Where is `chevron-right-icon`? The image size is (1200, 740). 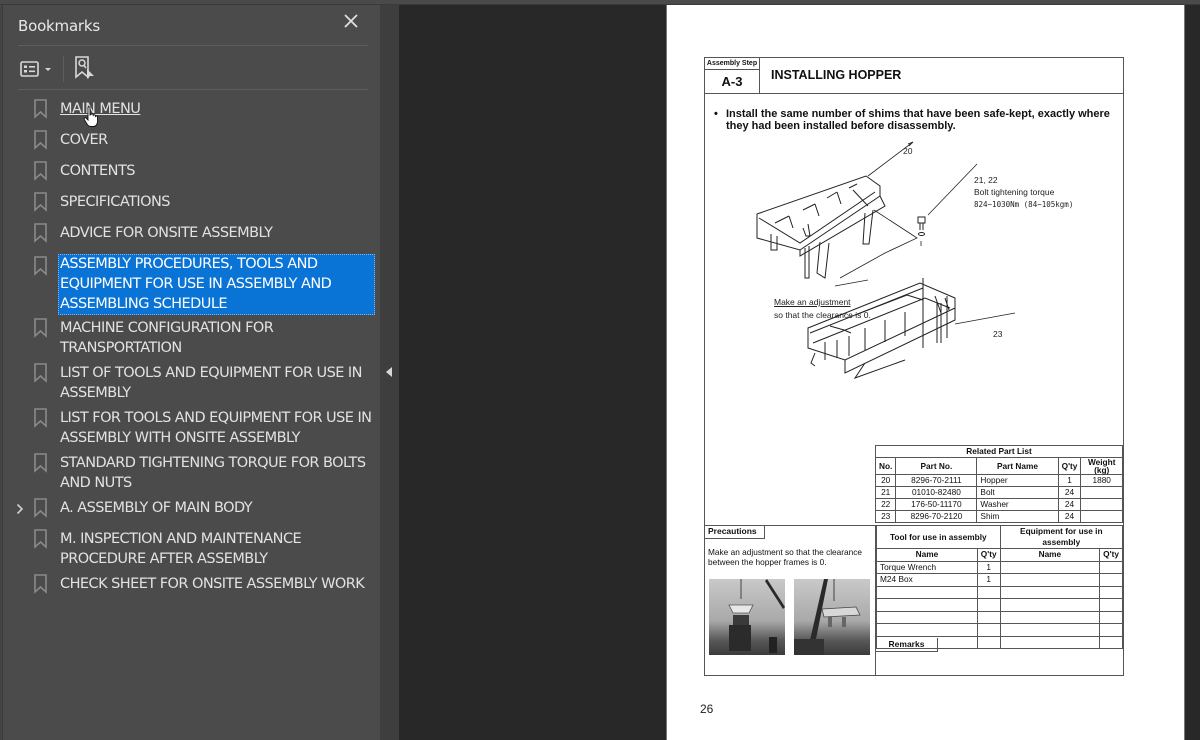 chevron-right-icon is located at coordinates (20, 509).